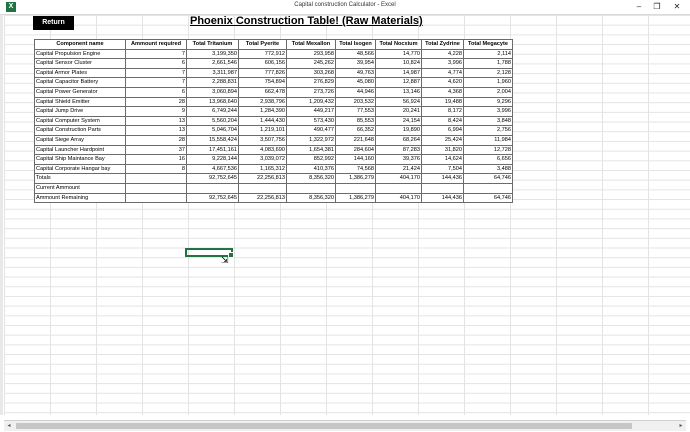  Describe the element at coordinates (488, 44) in the screenshot. I see `header-total-megacyte: Total Megacyte` at that location.